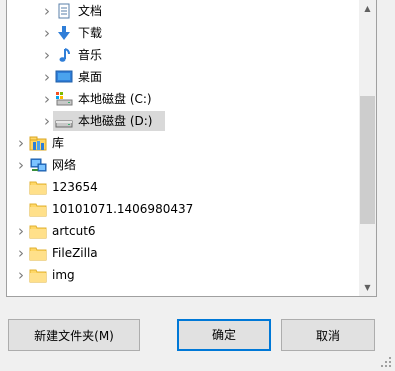  What do you see at coordinates (64, 11) in the screenshot?
I see `document-icon` at bounding box center [64, 11].